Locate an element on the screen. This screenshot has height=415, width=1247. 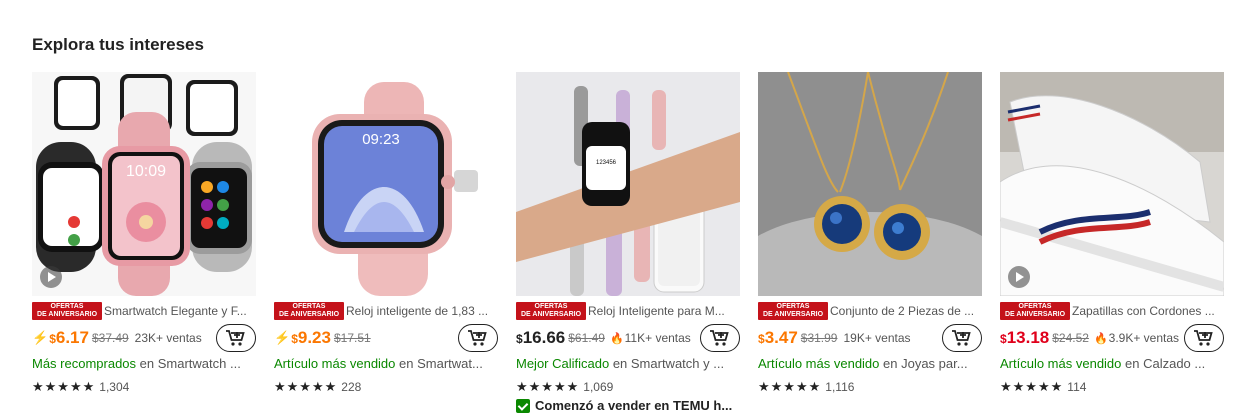
price: $6.17 is located at coordinates (69, 337).